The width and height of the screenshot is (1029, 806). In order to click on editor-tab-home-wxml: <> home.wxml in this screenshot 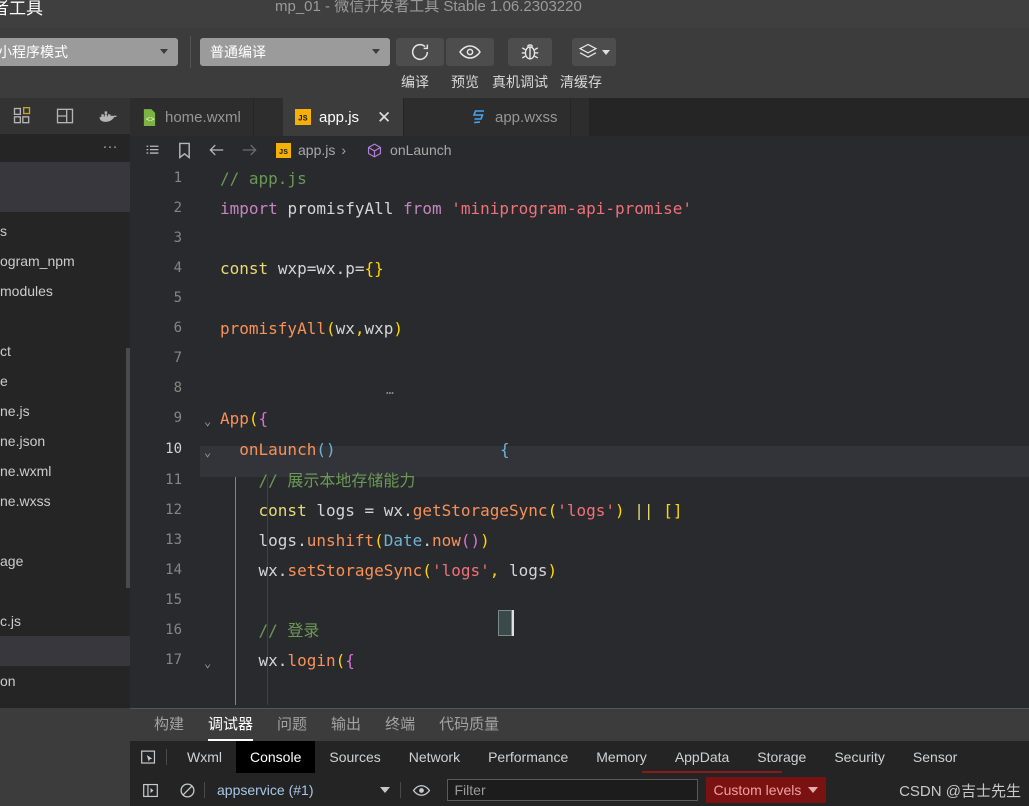, I will do `click(192, 117)`.